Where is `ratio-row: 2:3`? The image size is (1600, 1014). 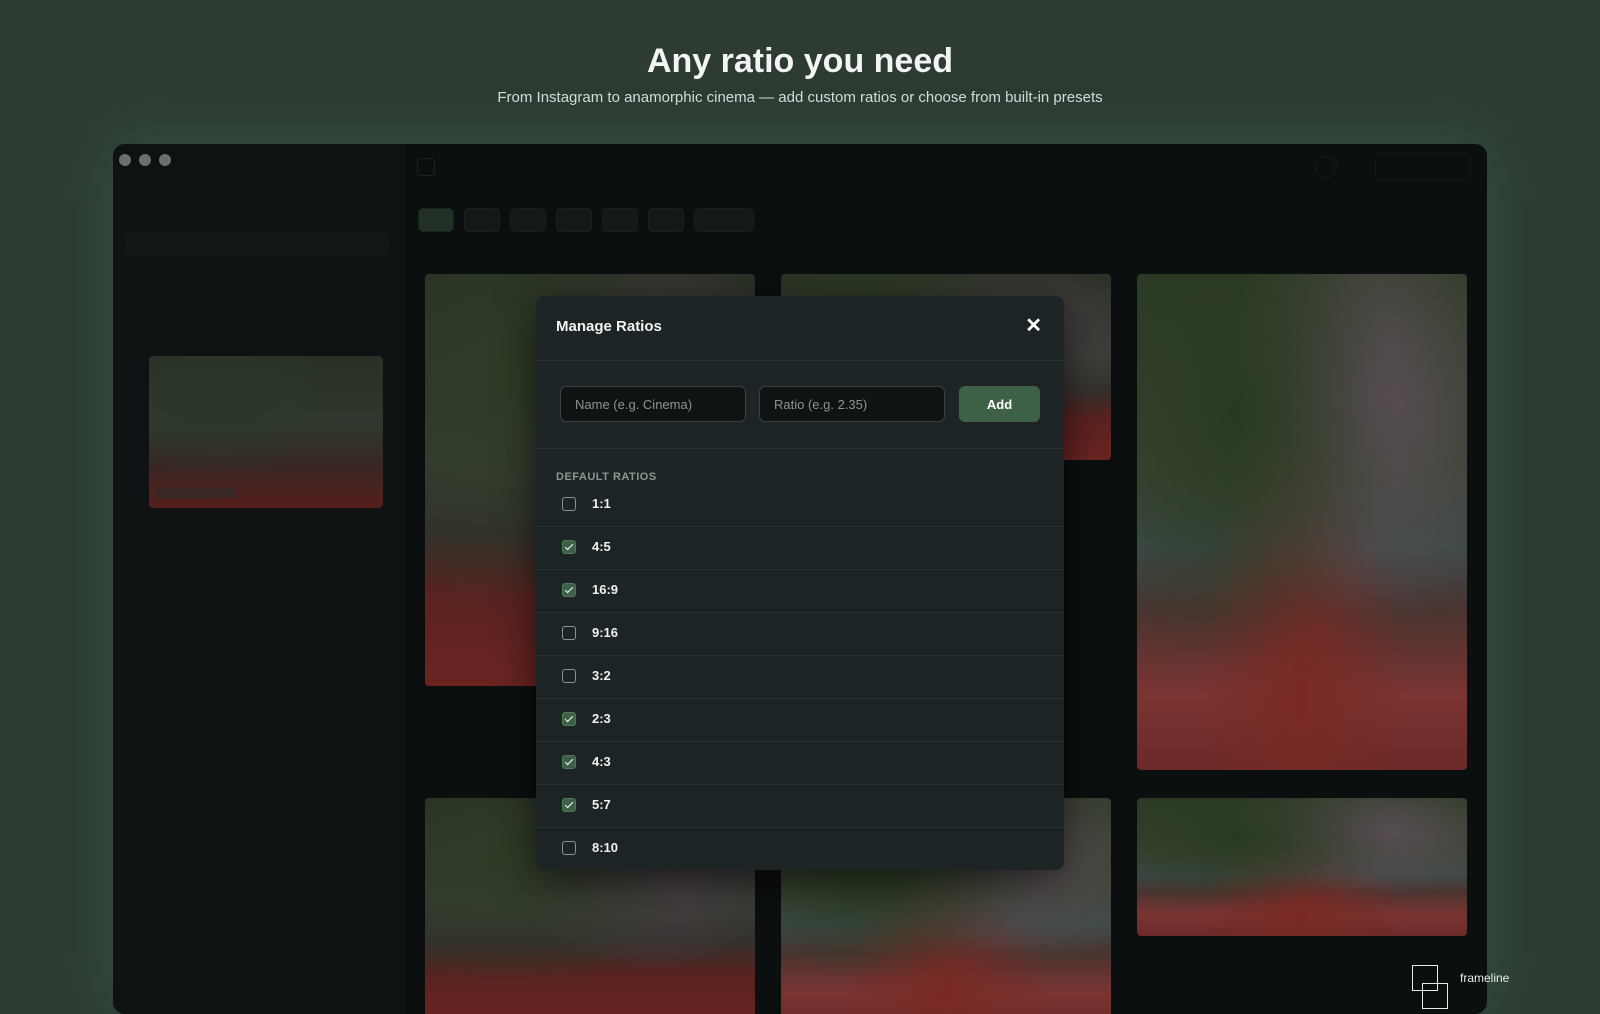 ratio-row: 2:3 is located at coordinates (800, 720).